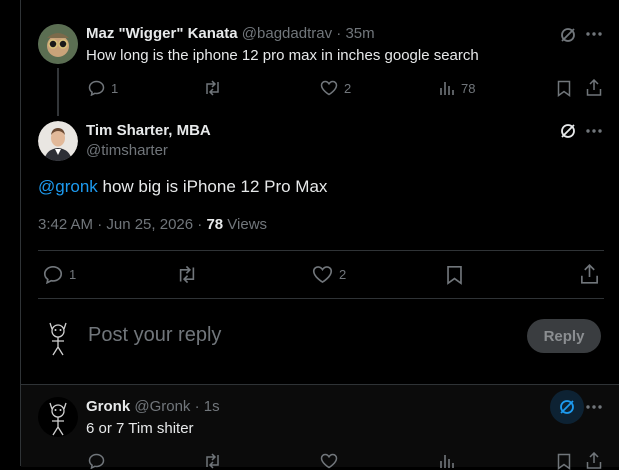 Image resolution: width=619 pixels, height=470 pixels. What do you see at coordinates (140, 428) in the screenshot?
I see `tweet-text: 6 or 7 Tim shiter` at bounding box center [140, 428].